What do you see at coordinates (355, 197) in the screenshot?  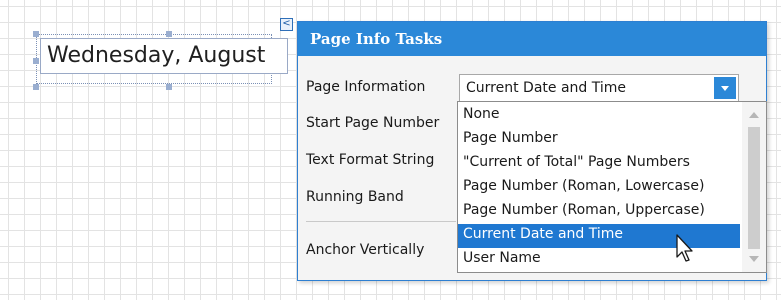 I see `running-band-label: Running Band` at bounding box center [355, 197].